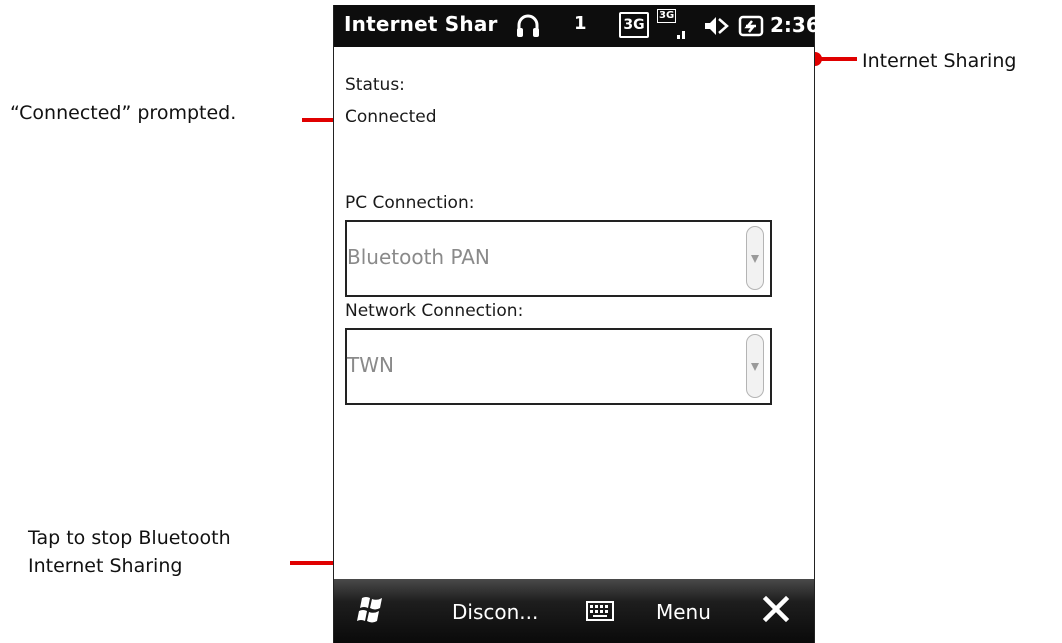 Image resolution: width=1062 pixels, height=643 pixels. What do you see at coordinates (528, 28) in the screenshot?
I see `headset-icon` at bounding box center [528, 28].